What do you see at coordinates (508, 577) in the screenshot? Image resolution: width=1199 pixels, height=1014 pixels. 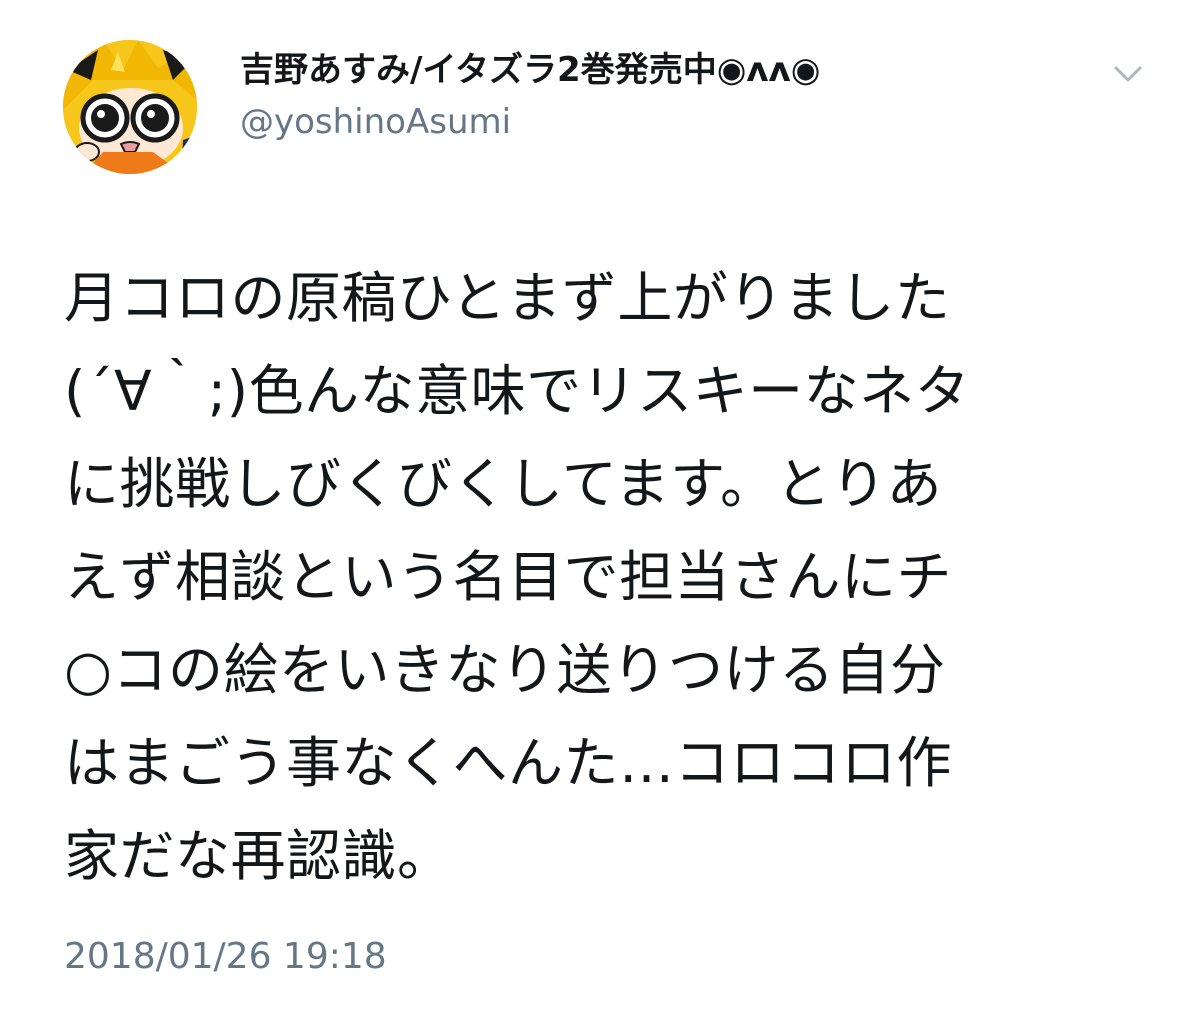 I see `tweet-text-line: えず相談という名目で担当さんにチ` at bounding box center [508, 577].